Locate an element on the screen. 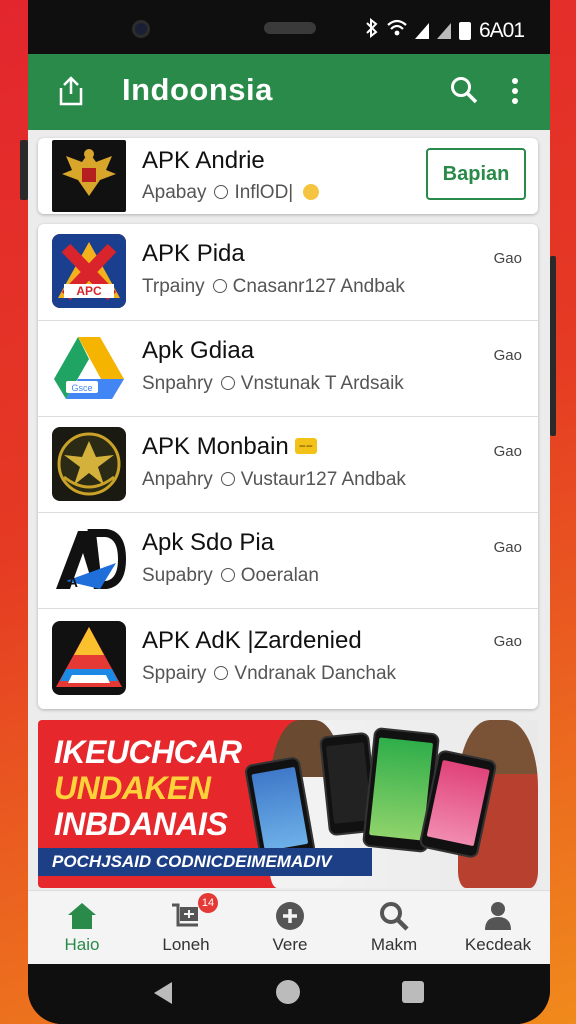  earpiece-speaker is located at coordinates (290, 28).